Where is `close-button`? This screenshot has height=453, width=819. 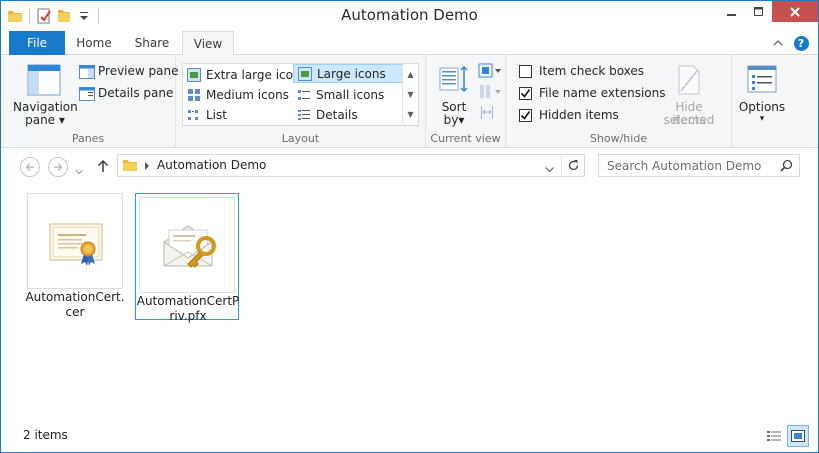
close-button is located at coordinates (795, 11).